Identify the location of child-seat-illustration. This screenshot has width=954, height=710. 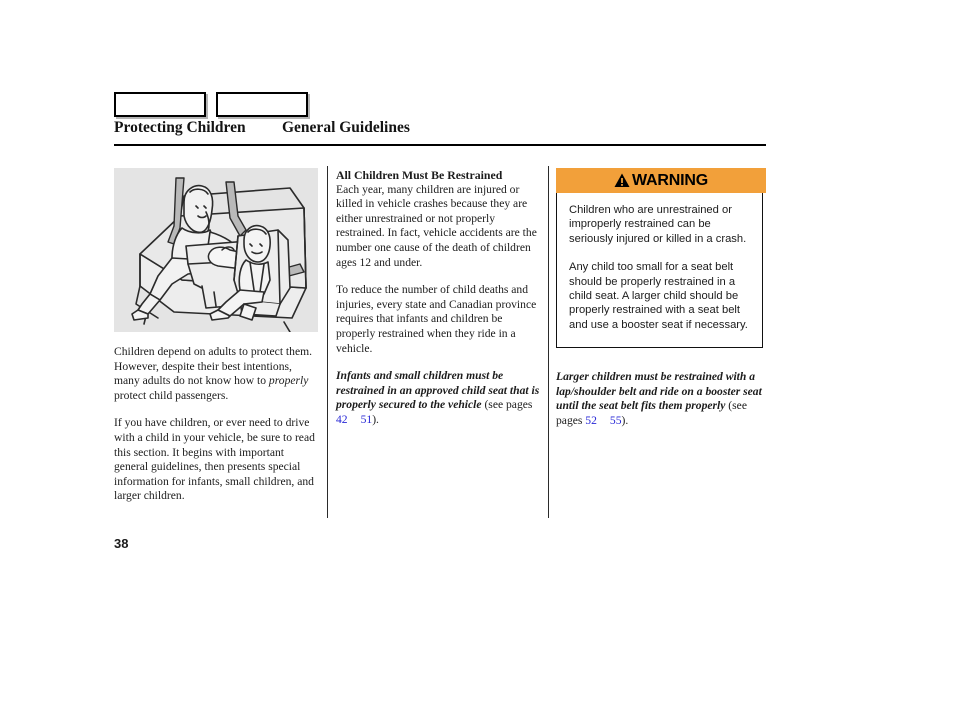
(216, 250).